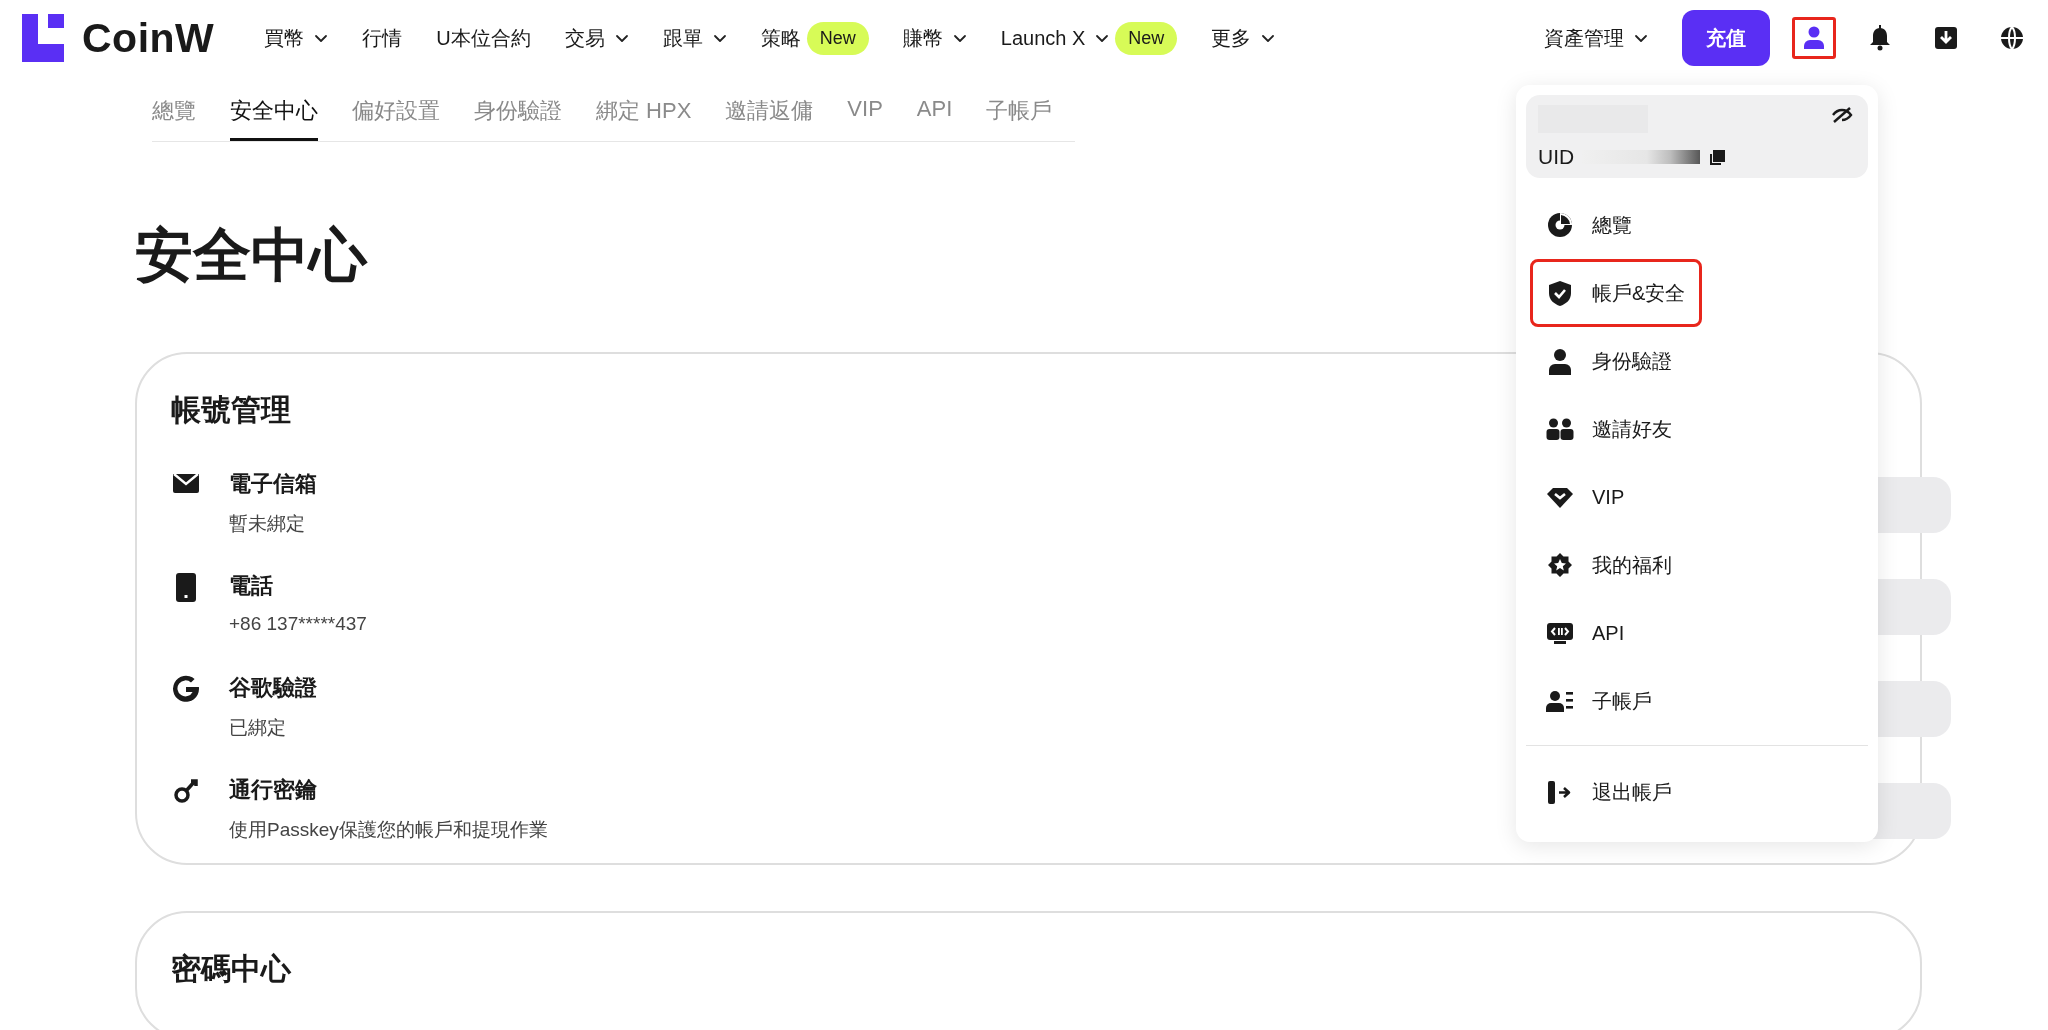  Describe the element at coordinates (1717, 157) in the screenshot. I see `copy-icon` at that location.